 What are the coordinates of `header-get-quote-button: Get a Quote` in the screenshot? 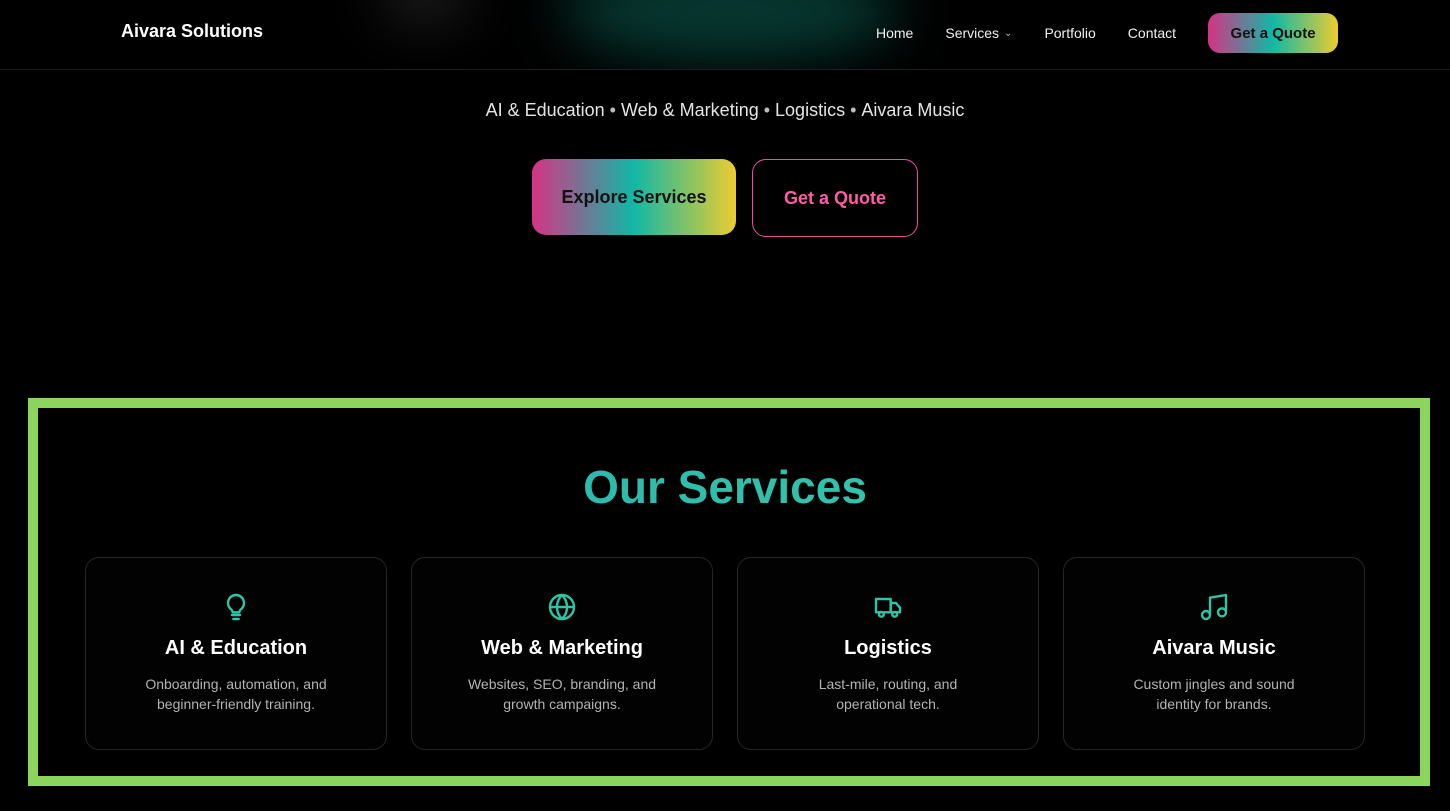 It's located at (1273, 33).